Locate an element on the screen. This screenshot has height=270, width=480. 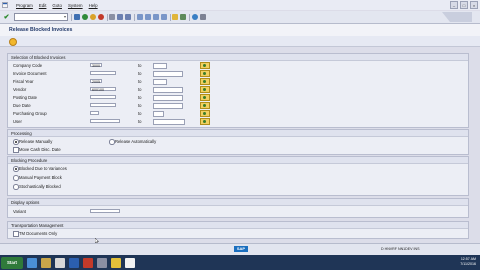
variant-input is located at coordinates (105, 210).